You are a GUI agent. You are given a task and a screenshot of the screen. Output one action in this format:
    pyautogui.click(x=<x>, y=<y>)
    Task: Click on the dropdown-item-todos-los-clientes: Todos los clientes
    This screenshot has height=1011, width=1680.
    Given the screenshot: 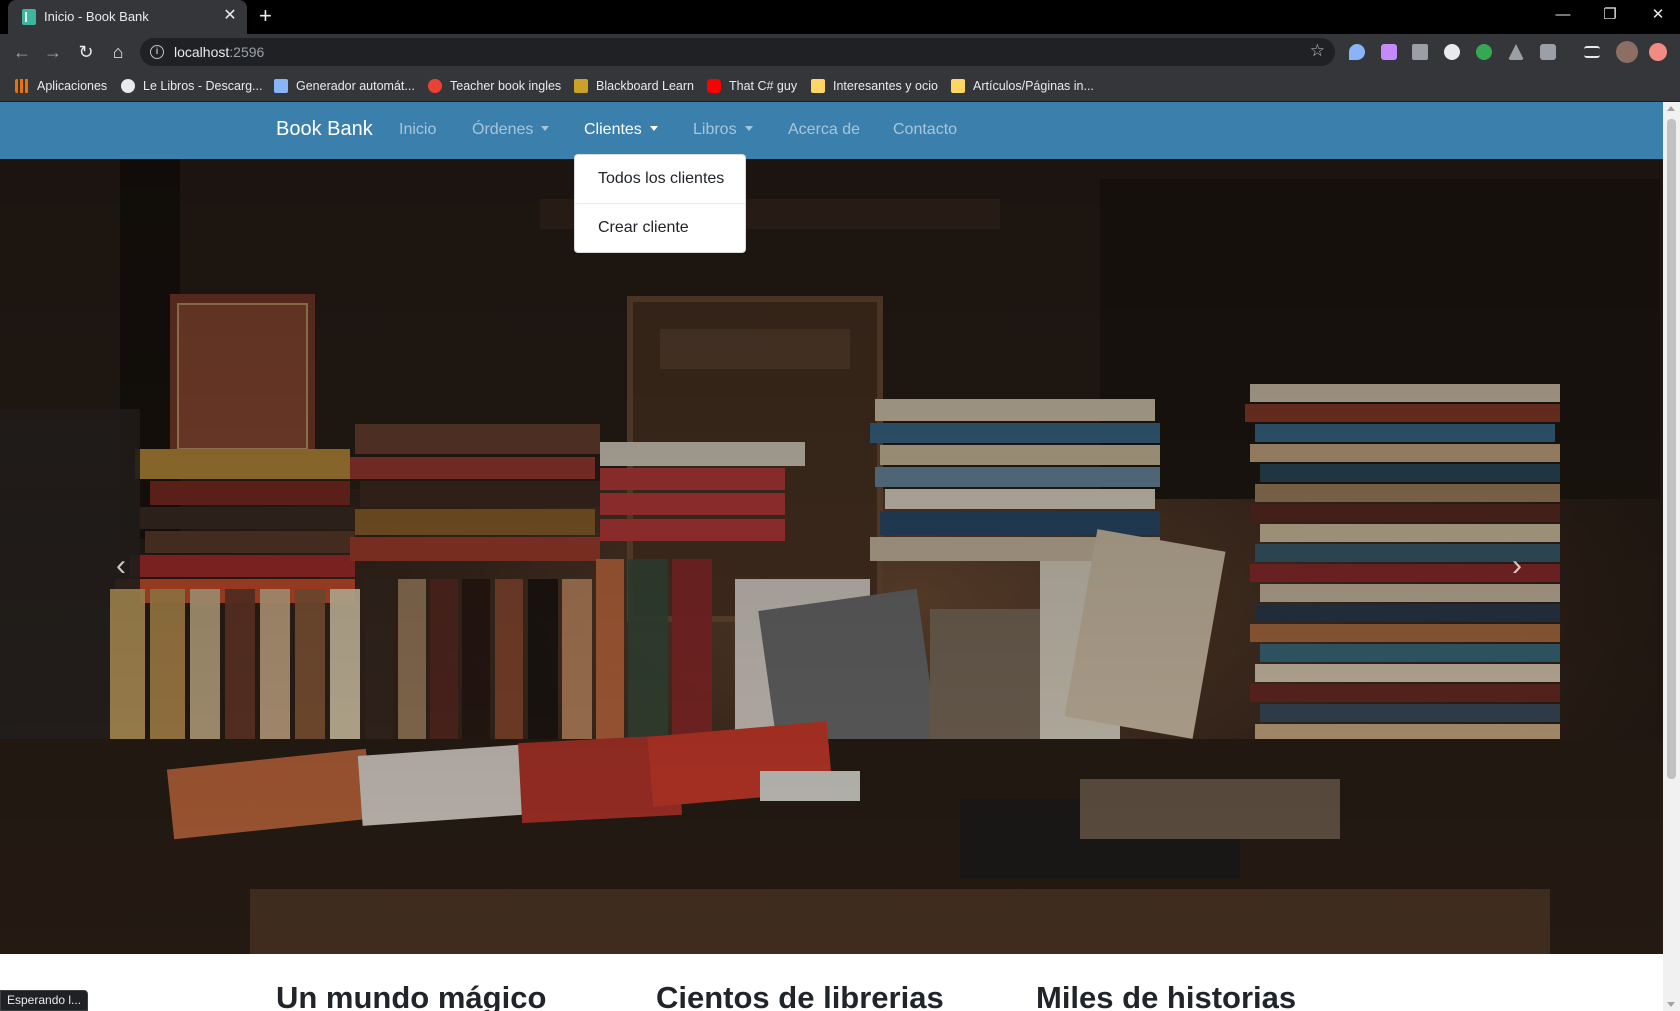 What is the action you would take?
    pyautogui.click(x=660, y=179)
    